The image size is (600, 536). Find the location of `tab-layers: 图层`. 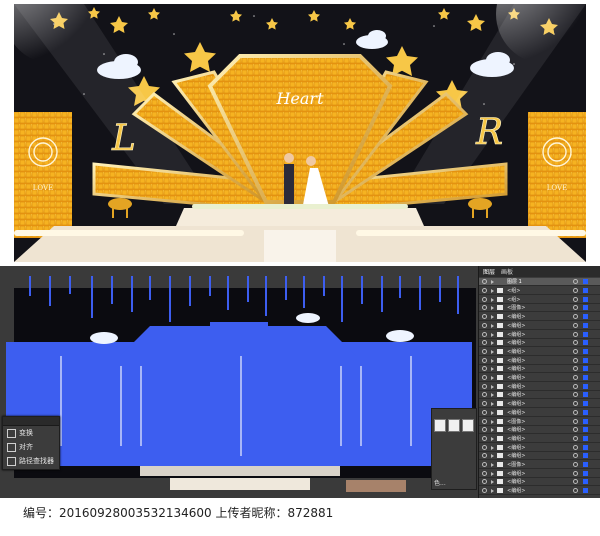

tab-layers: 图层 is located at coordinates (489, 271).